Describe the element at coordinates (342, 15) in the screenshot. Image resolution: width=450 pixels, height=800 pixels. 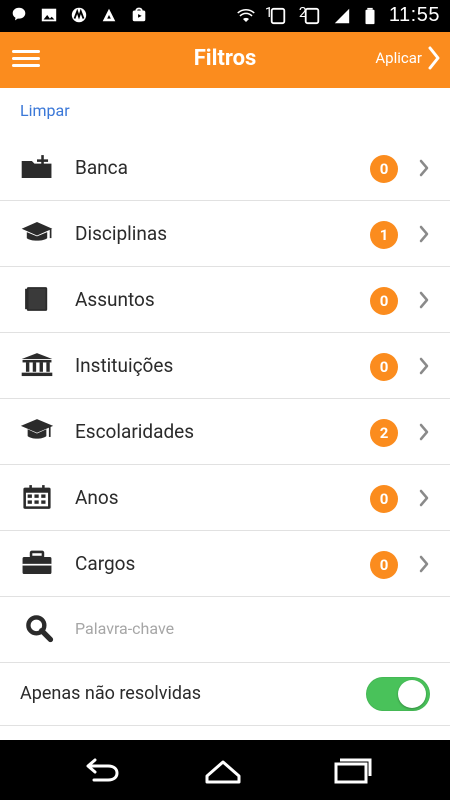
I see `signal-icon` at that location.